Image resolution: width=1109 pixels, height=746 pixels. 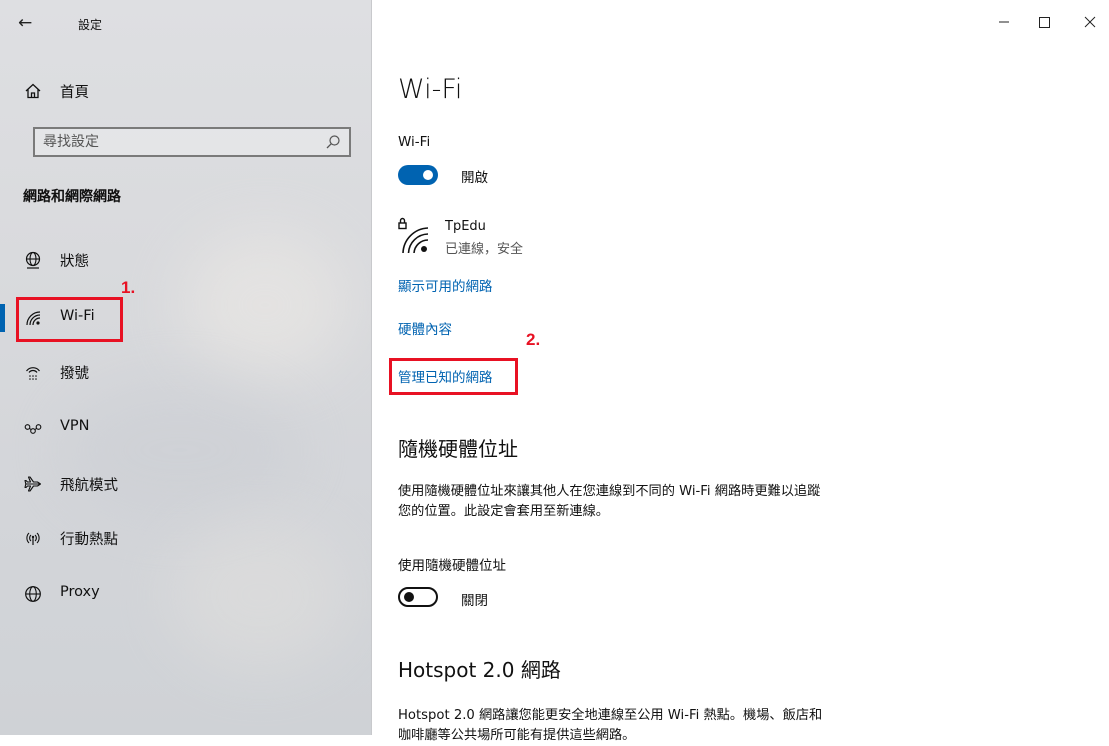 I want to click on close-button, so click(x=1089, y=22).